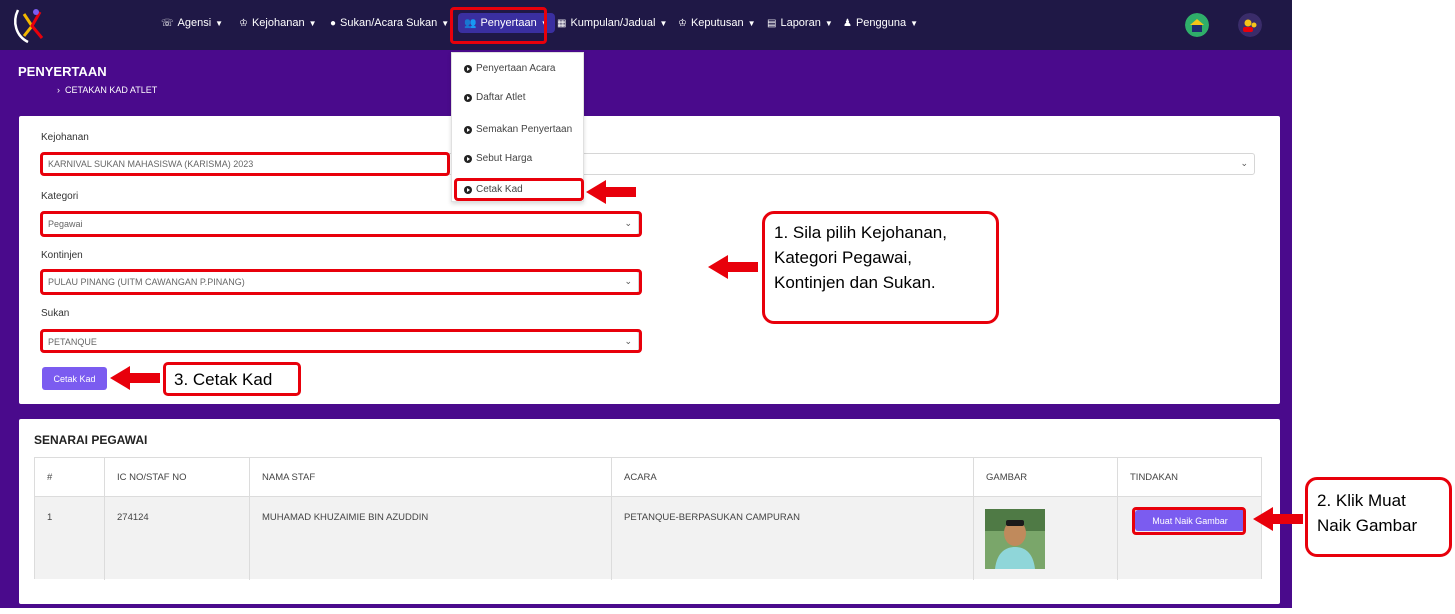  I want to click on sukan-highlight, so click(341, 341).